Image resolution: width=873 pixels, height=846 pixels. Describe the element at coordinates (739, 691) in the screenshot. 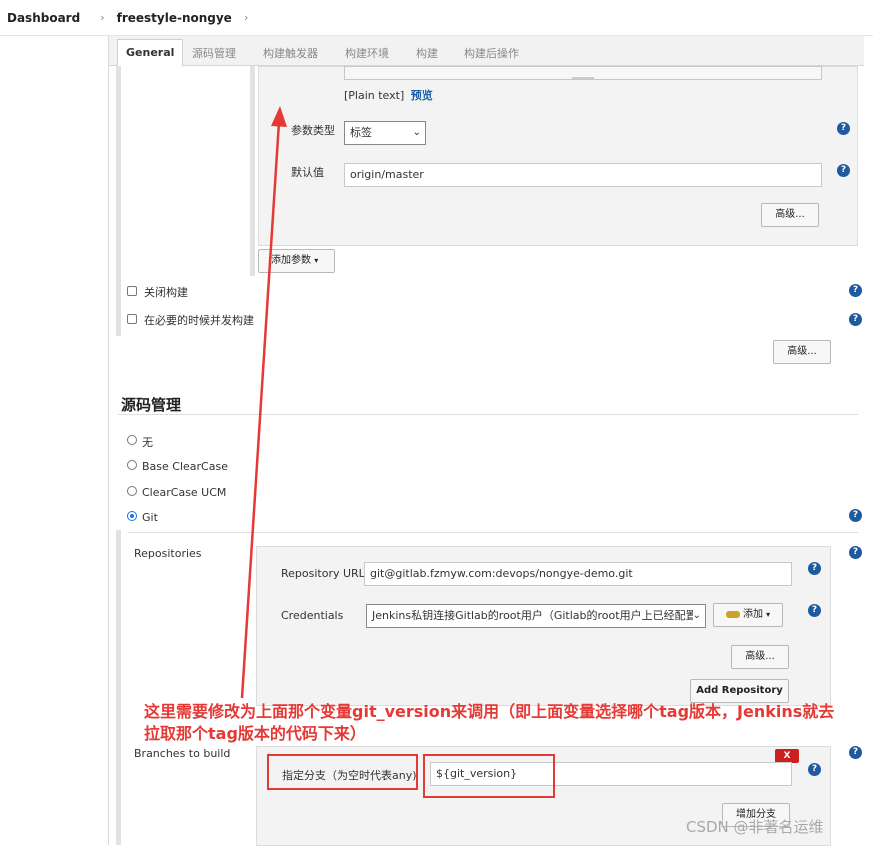

I see `add-repository-button: Add Repository` at that location.